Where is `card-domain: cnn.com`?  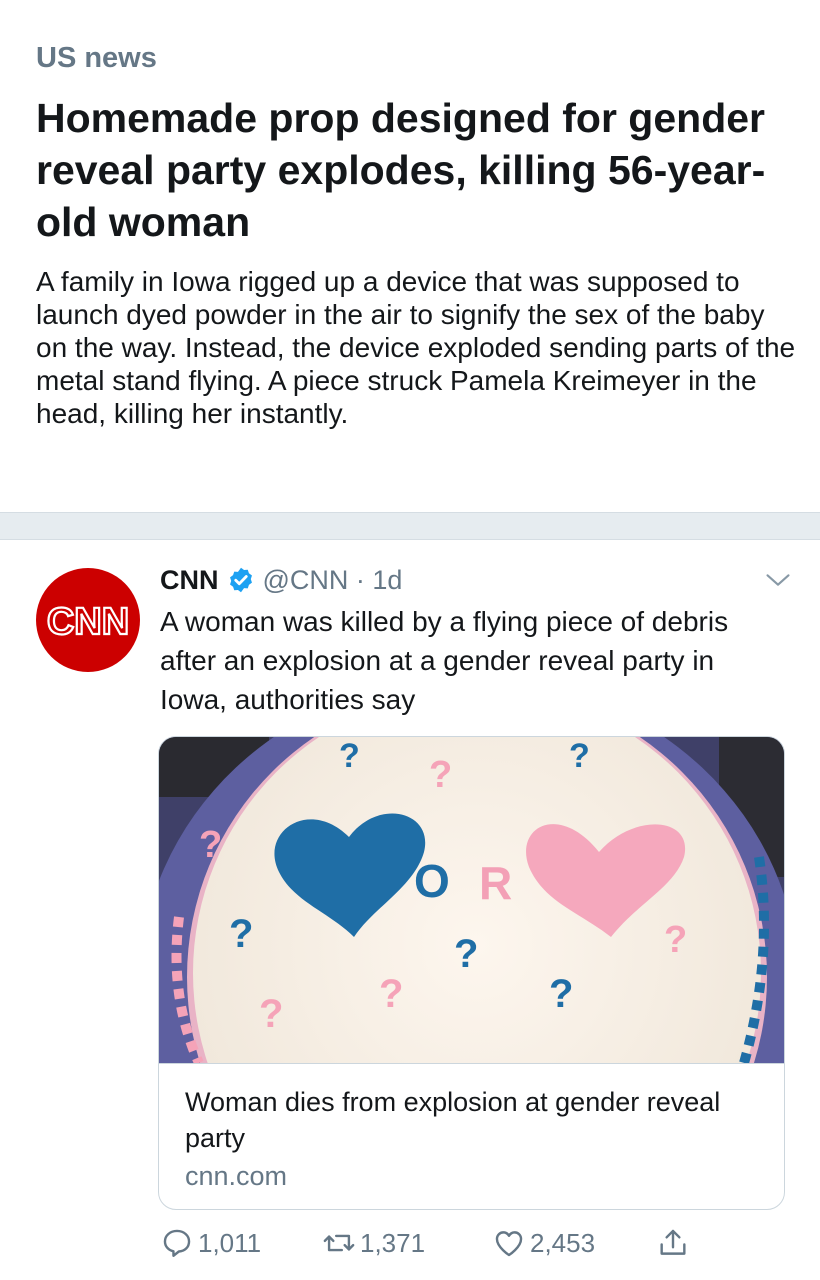 card-domain: cnn.com is located at coordinates (236, 1176).